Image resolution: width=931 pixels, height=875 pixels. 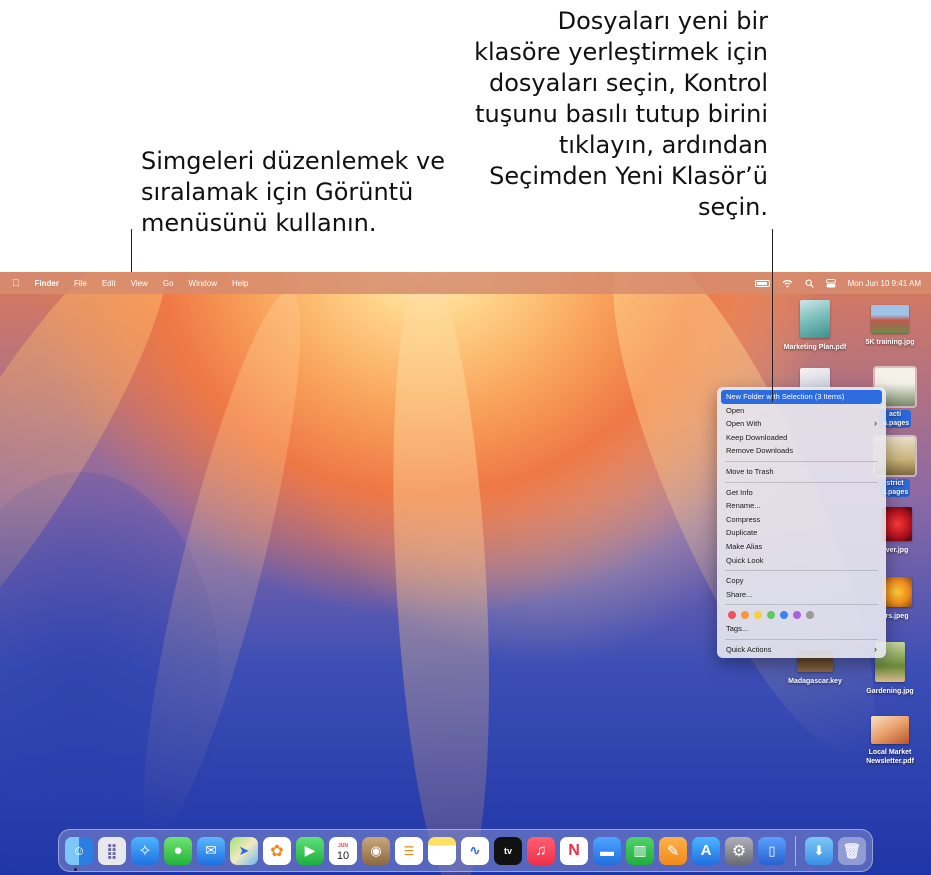 I want to click on desktop-file-label: Gardening.jpg, so click(x=890, y=691).